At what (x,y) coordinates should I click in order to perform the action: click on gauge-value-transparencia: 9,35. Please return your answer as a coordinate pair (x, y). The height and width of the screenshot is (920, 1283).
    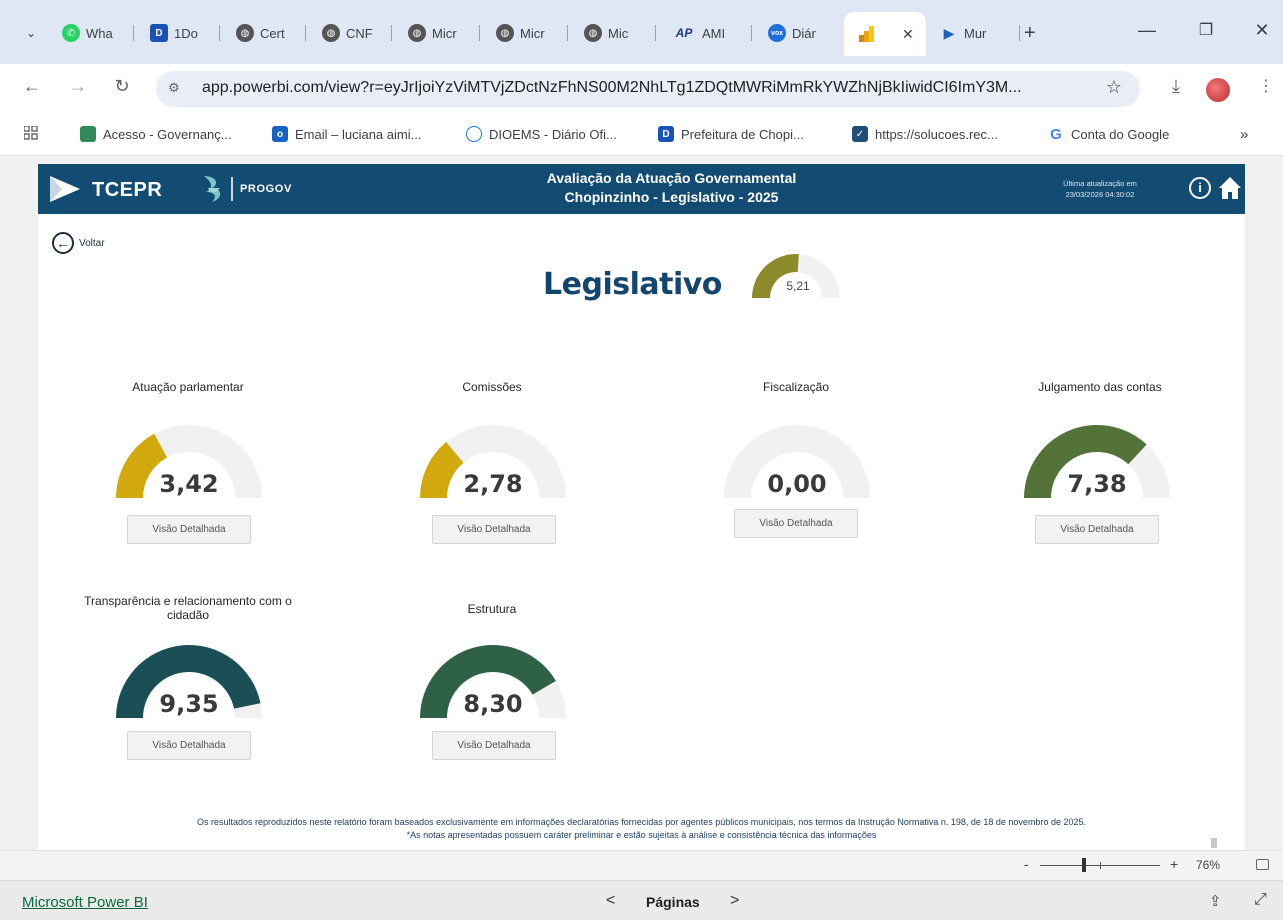
    Looking at the image, I should click on (189, 704).